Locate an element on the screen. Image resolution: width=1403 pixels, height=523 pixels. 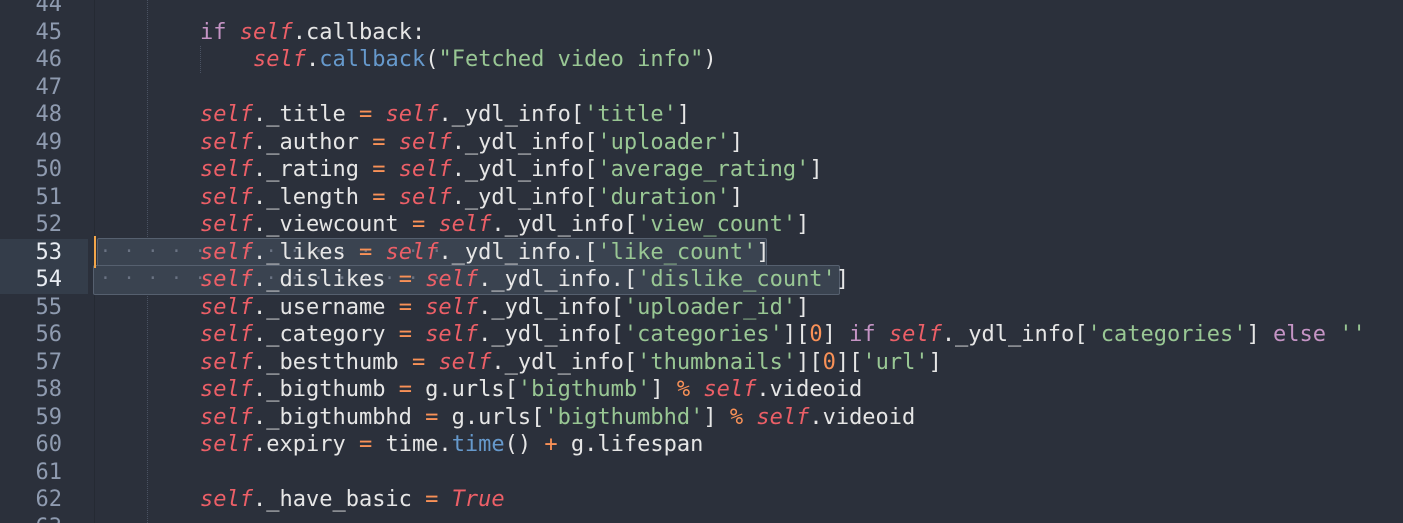
line-number: 49 is located at coordinates (31, 143).